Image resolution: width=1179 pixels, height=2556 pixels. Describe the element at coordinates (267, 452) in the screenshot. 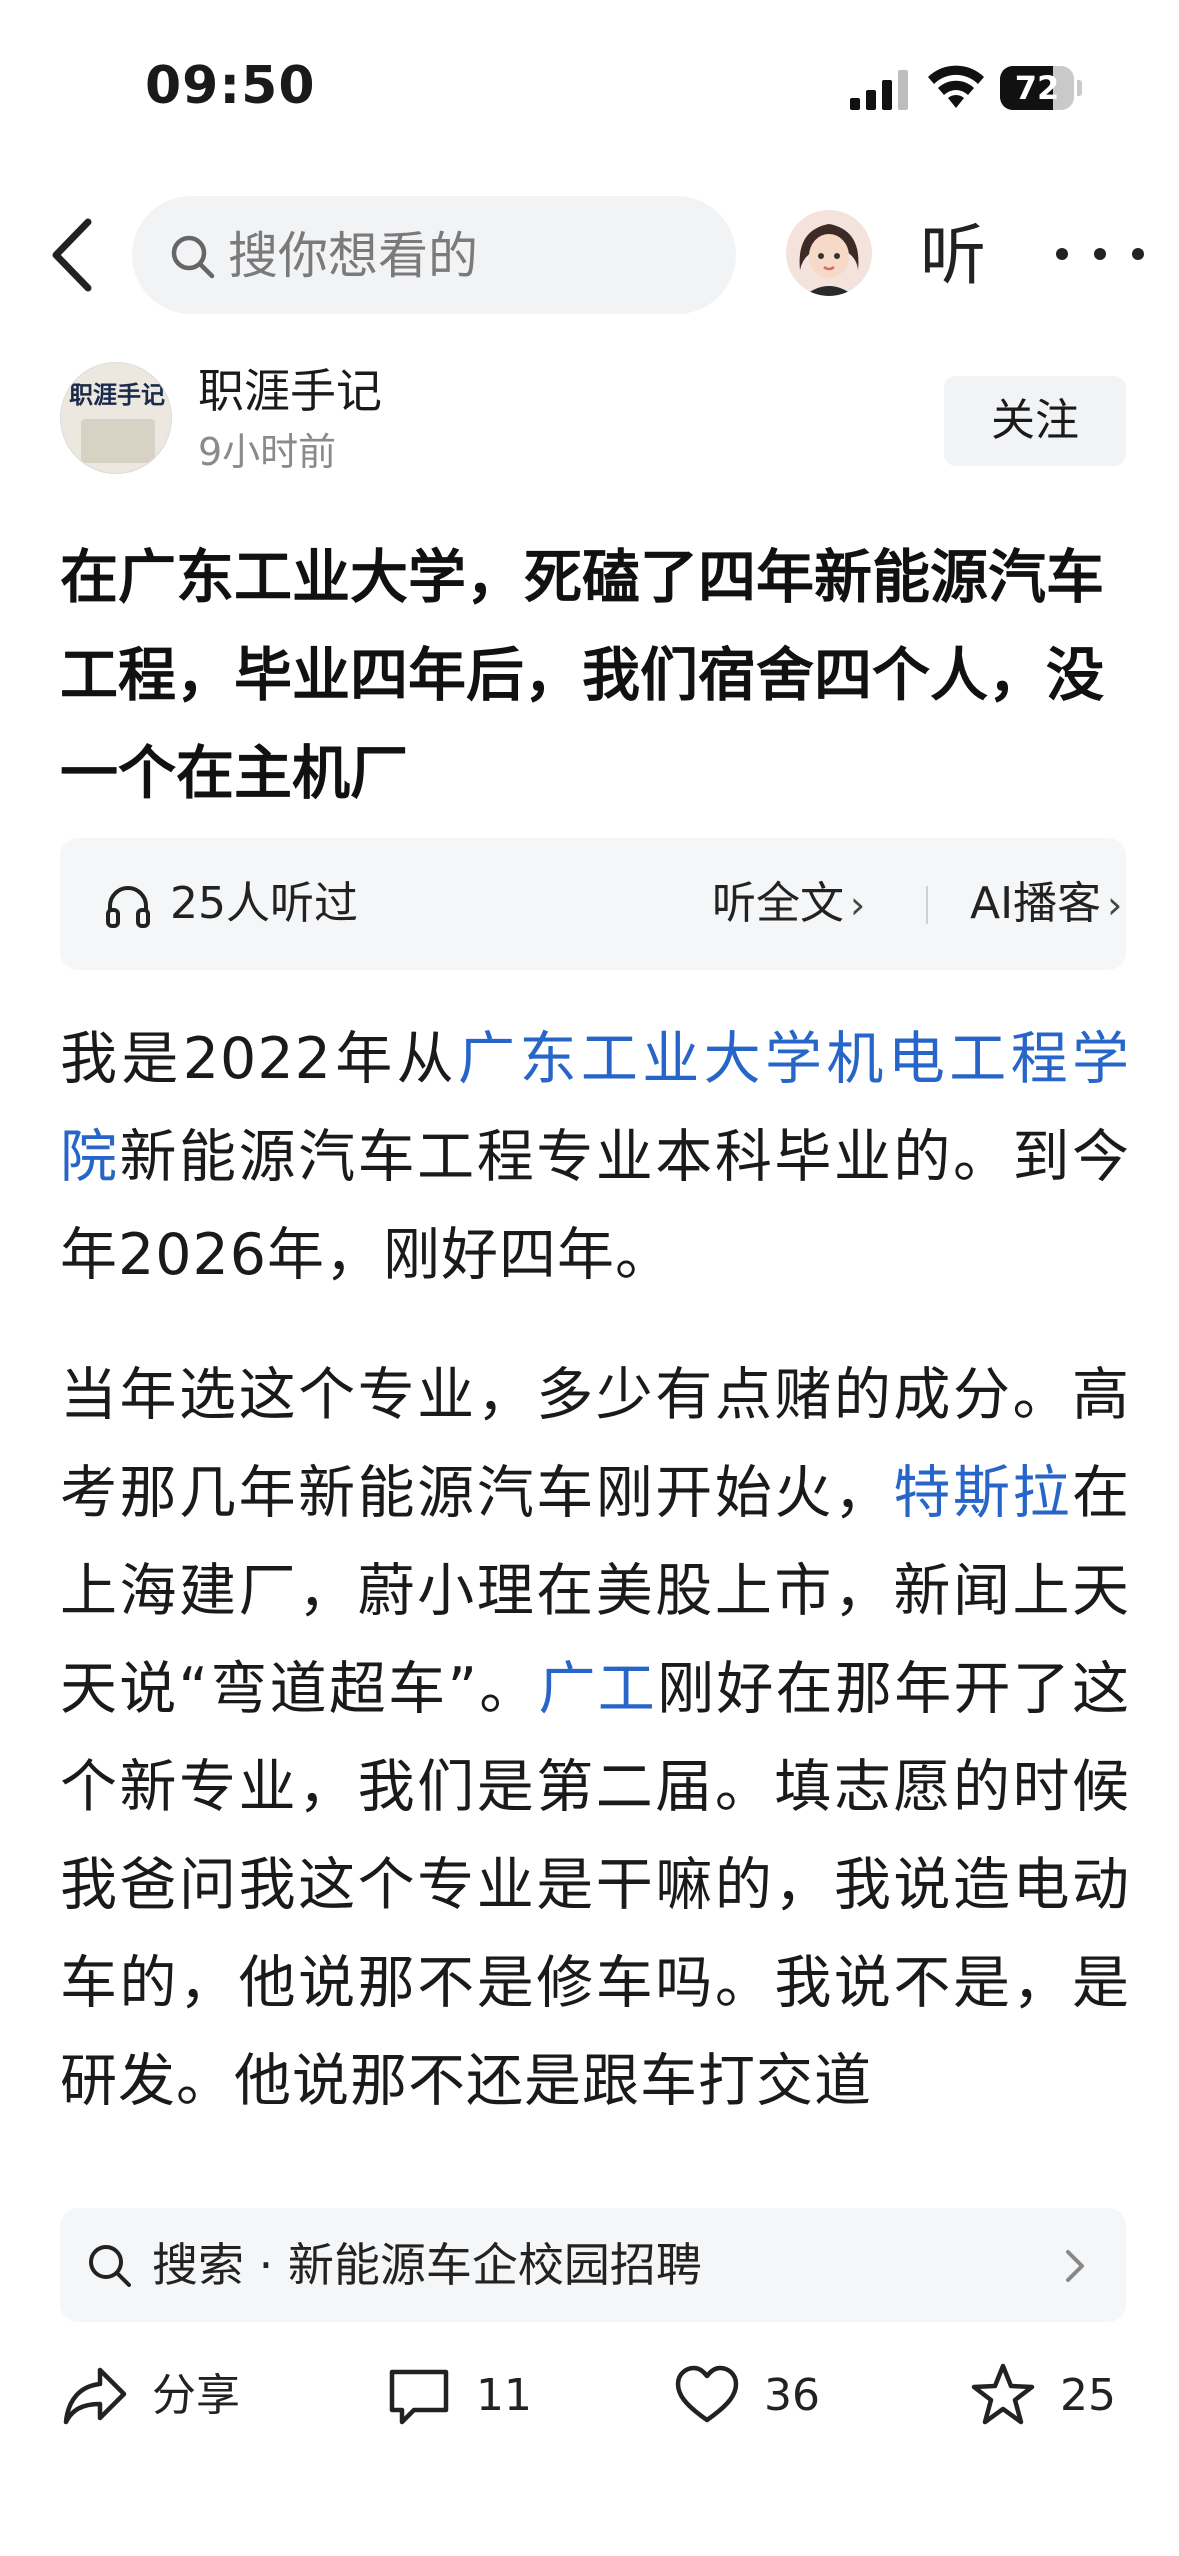

I see `post-timestamp: 9小时前` at that location.